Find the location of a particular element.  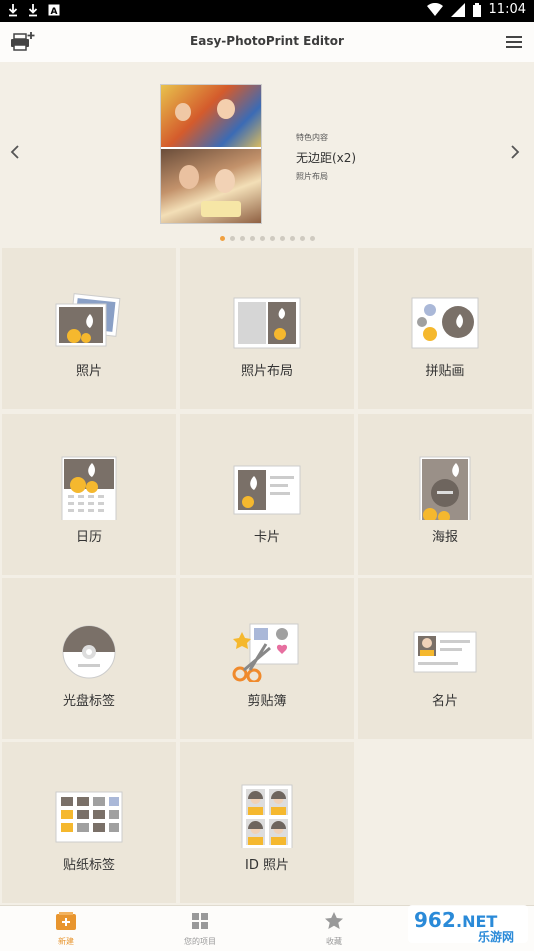

tile-label: 卡片 is located at coordinates (266, 537).